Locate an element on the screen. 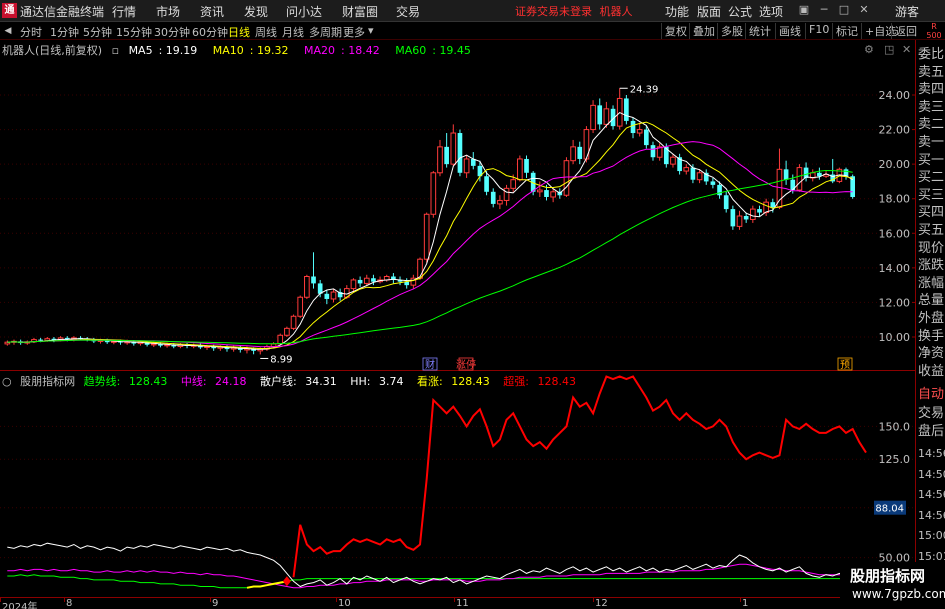 This screenshot has width=945, height=609. period-more: 更多 is located at coordinates (354, 32).